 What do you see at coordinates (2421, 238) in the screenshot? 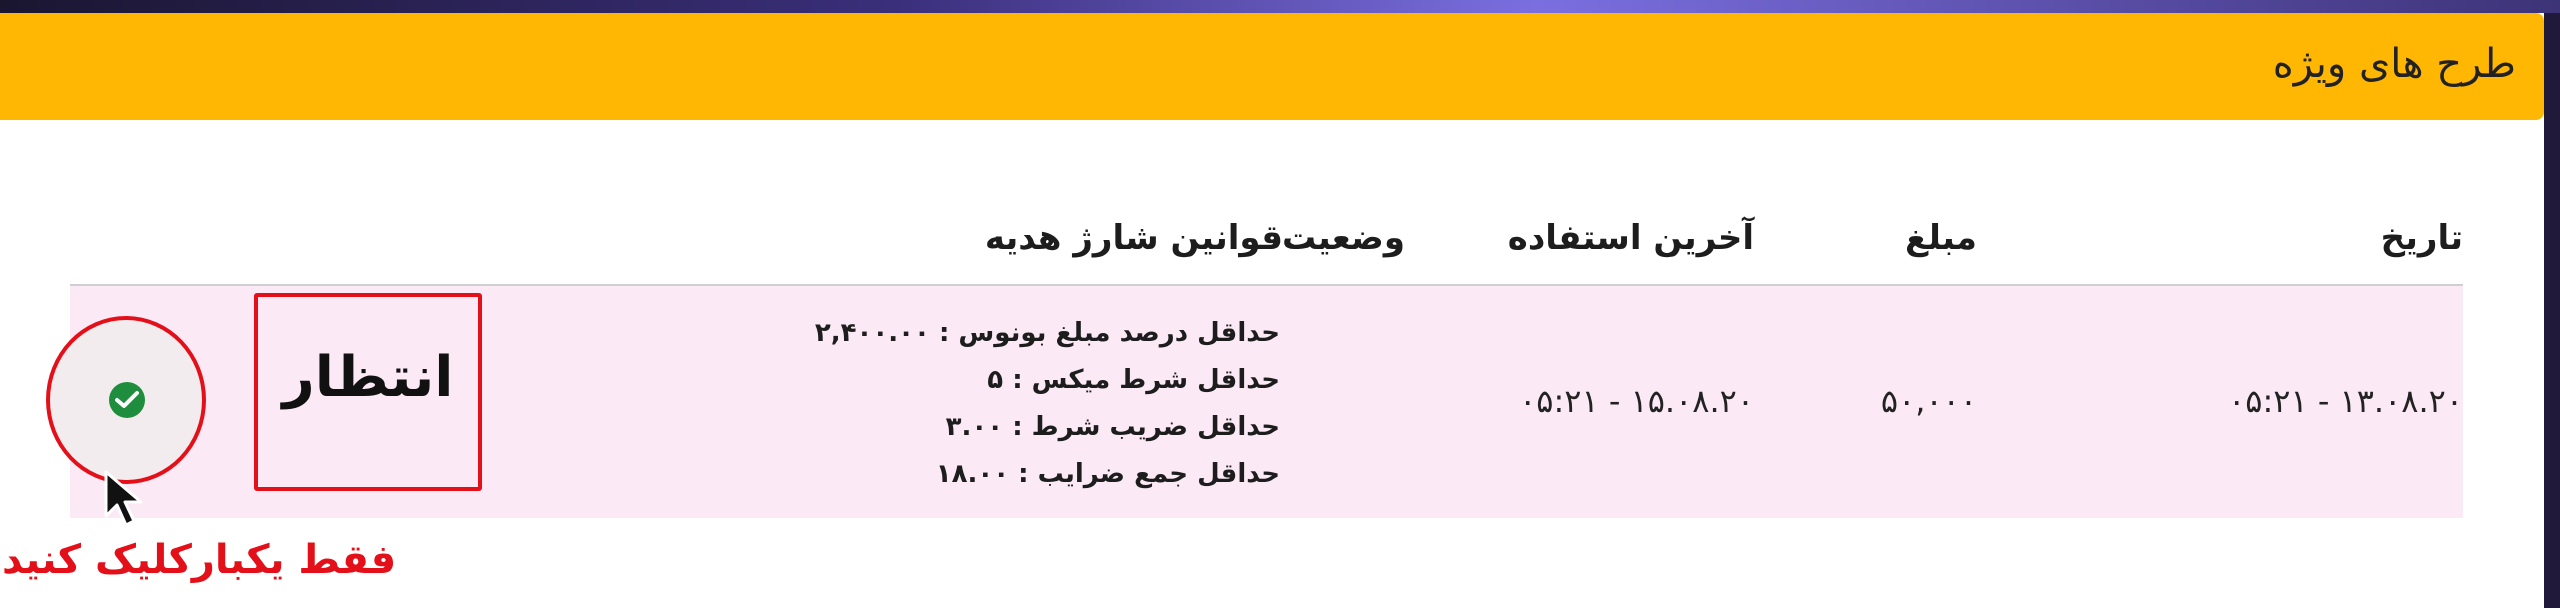
I see `column-header-date: تاریخ` at bounding box center [2421, 238].